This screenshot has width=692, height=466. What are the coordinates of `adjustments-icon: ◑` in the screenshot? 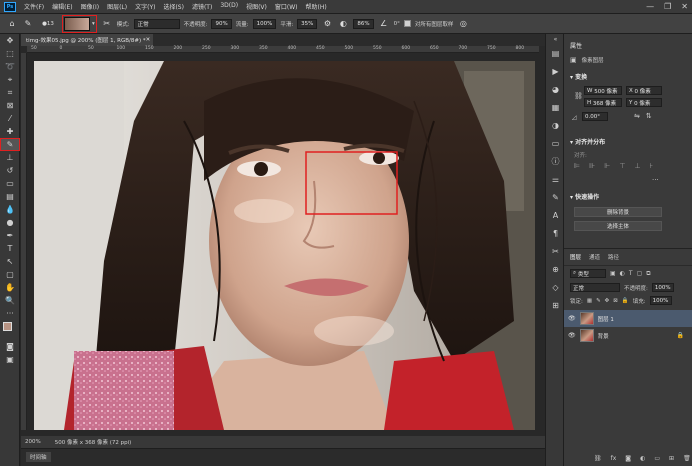 It's located at (555, 125).